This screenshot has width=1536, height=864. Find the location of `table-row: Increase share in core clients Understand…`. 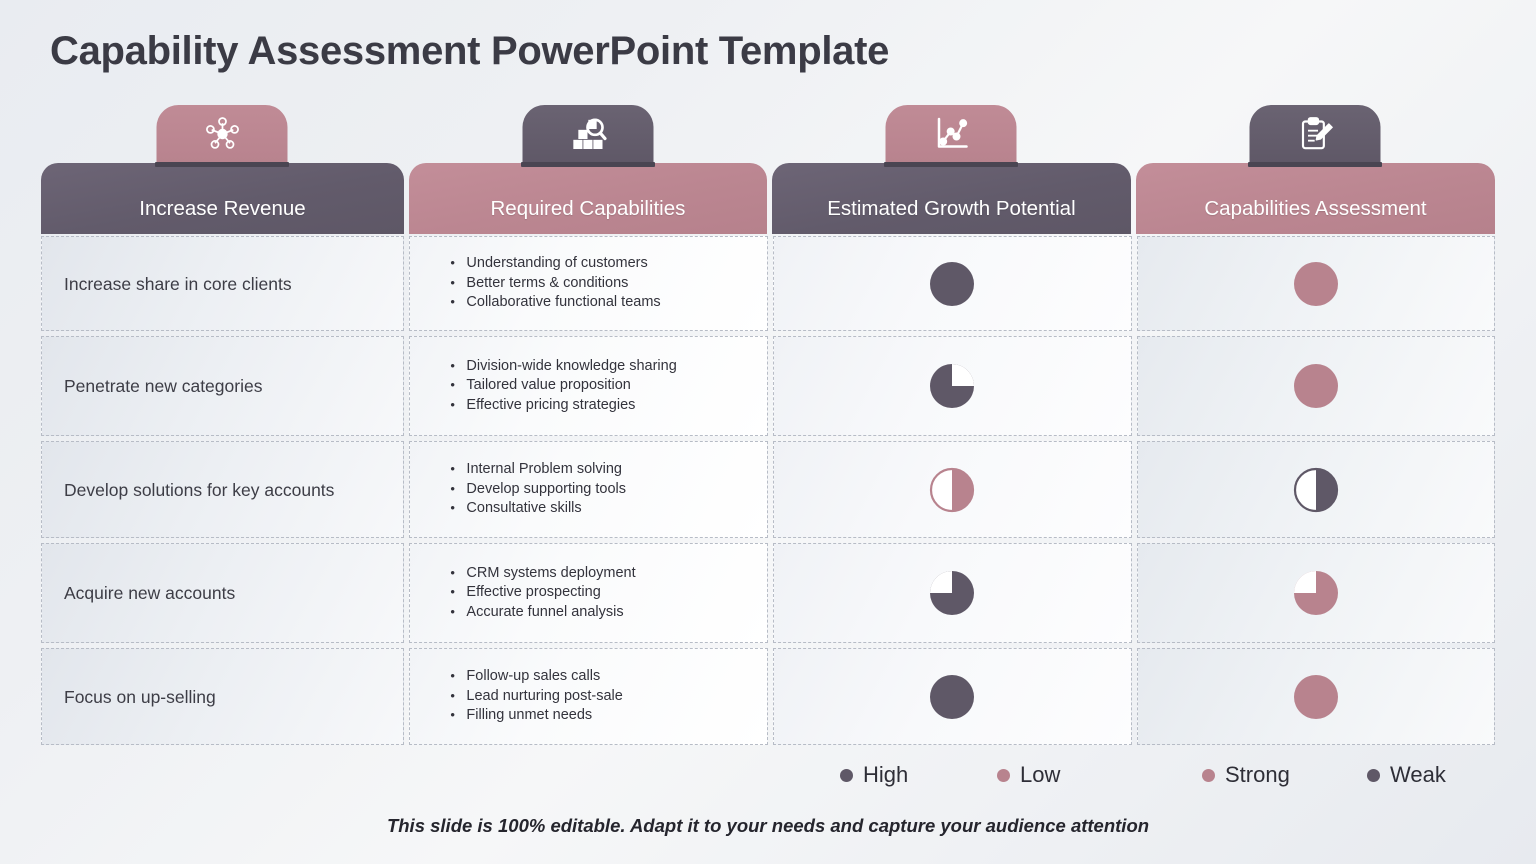

table-row: Increase share in core clients Understand… is located at coordinates (768, 283).